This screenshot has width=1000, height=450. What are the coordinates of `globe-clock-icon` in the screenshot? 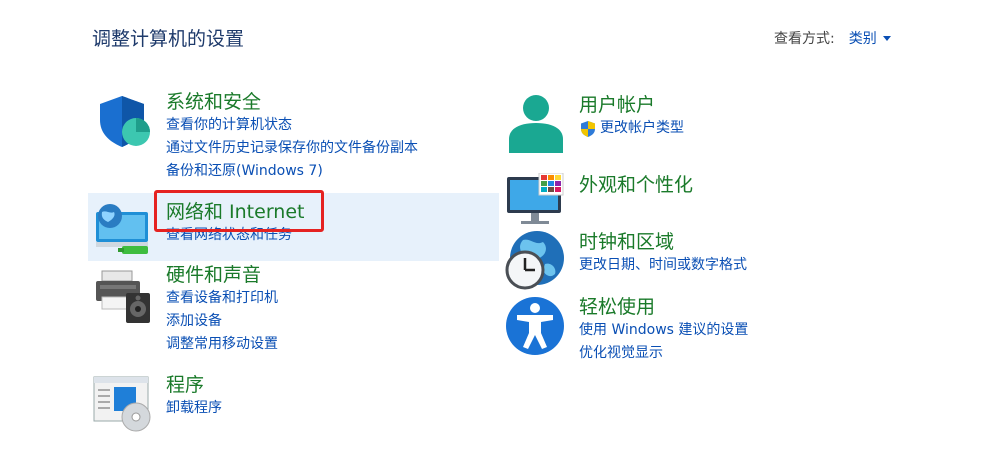 It's located at (535, 260).